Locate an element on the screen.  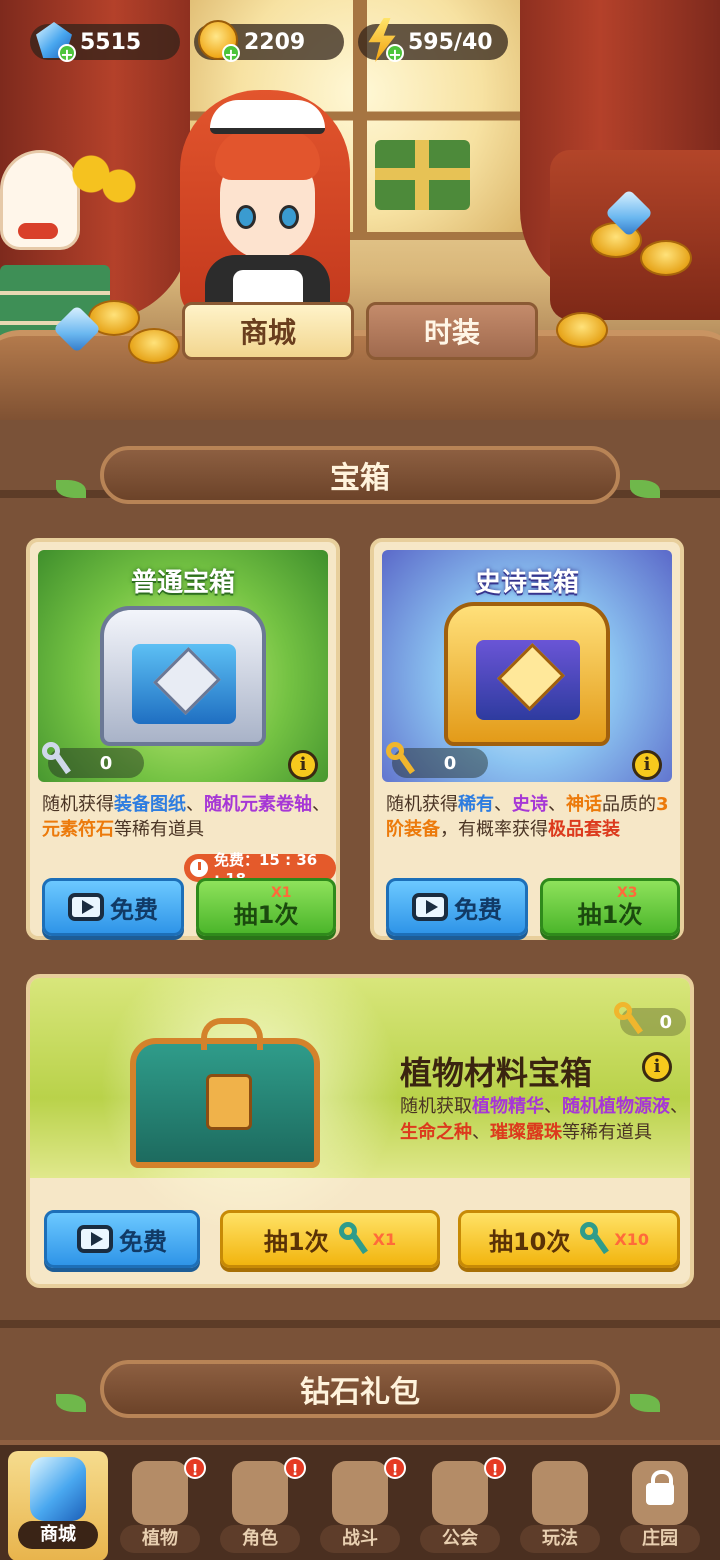
key-multiplier: X3 is located at coordinates (627, 893).